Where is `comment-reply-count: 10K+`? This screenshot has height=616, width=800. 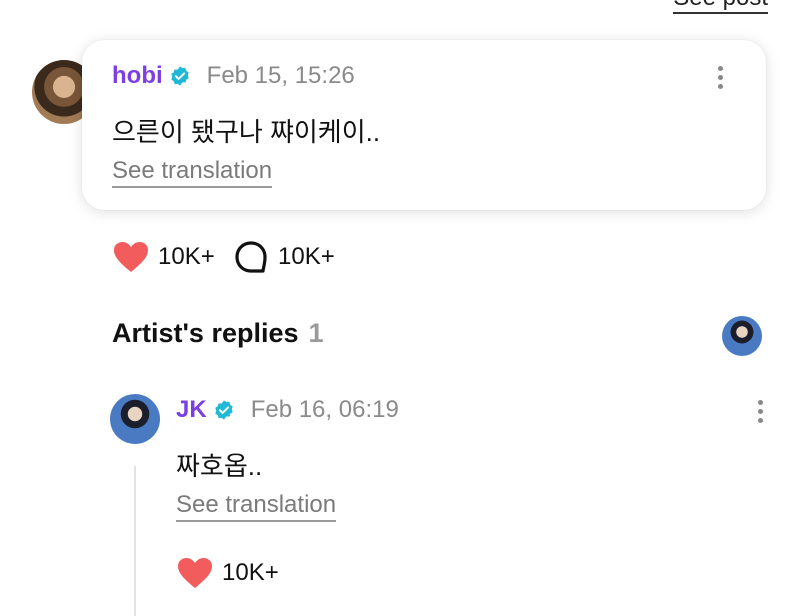 comment-reply-count: 10K+ is located at coordinates (306, 256).